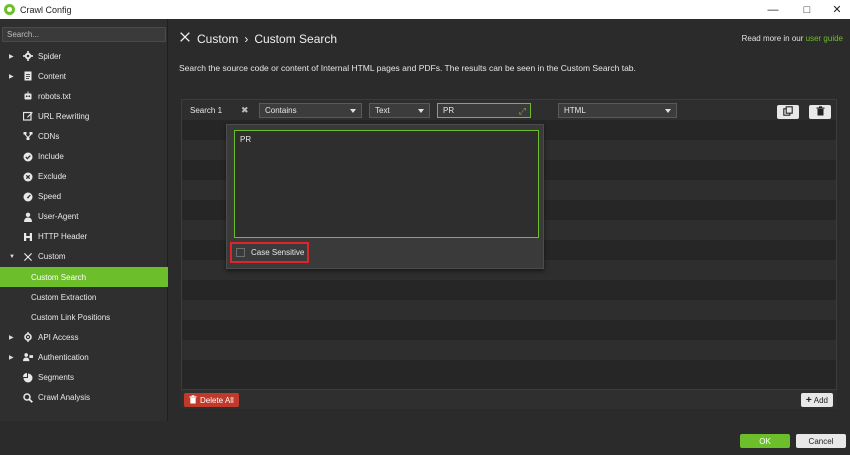  Describe the element at coordinates (84, 76) in the screenshot. I see `sidebar-item-content: ▶ Content` at that location.